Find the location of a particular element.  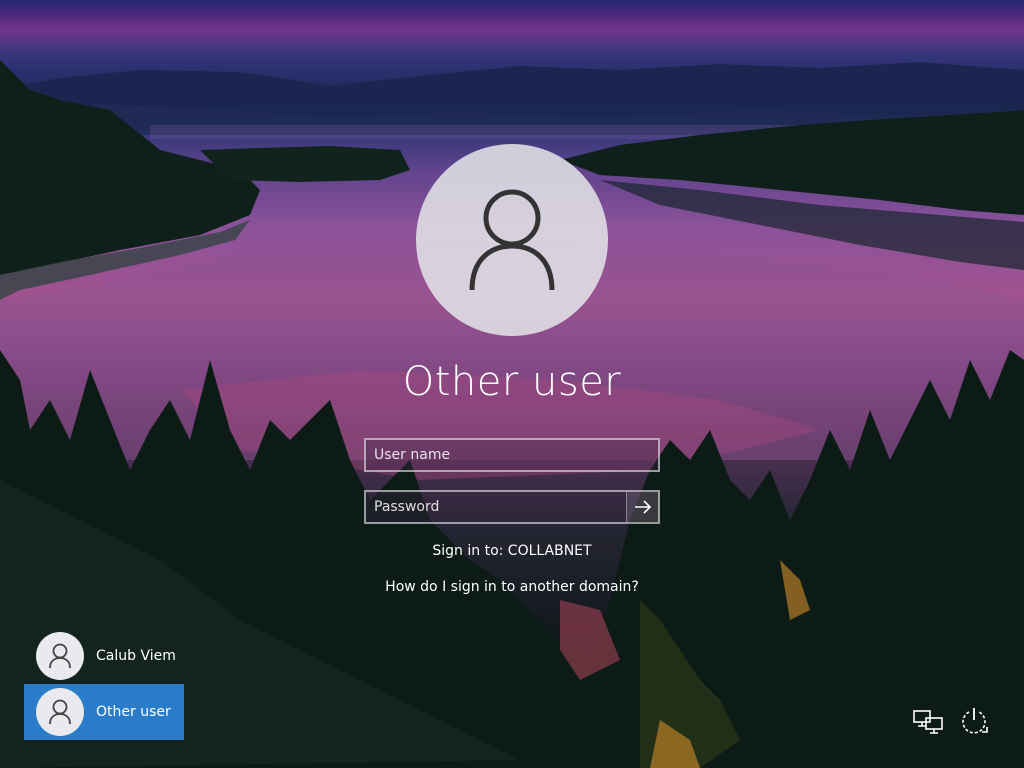

user-title: Other user is located at coordinates (512, 382).